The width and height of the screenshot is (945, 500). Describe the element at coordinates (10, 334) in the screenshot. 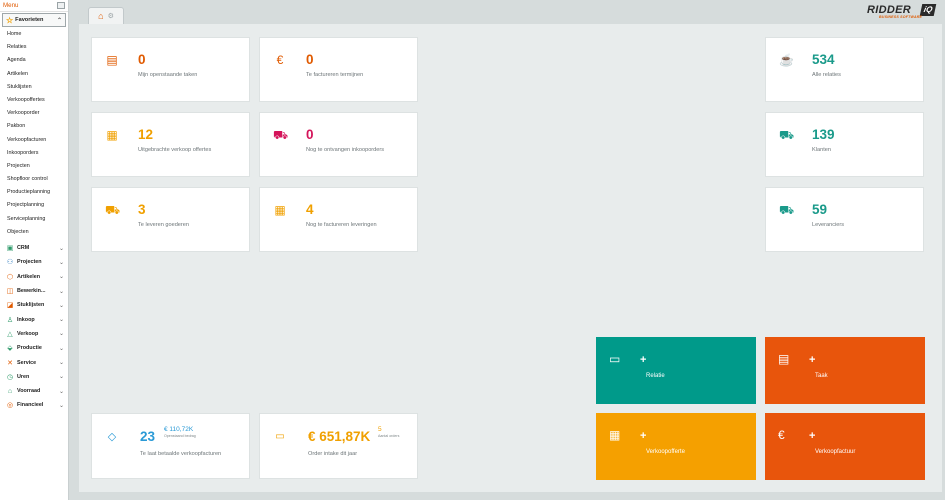

I see `sales-icon: △` at that location.